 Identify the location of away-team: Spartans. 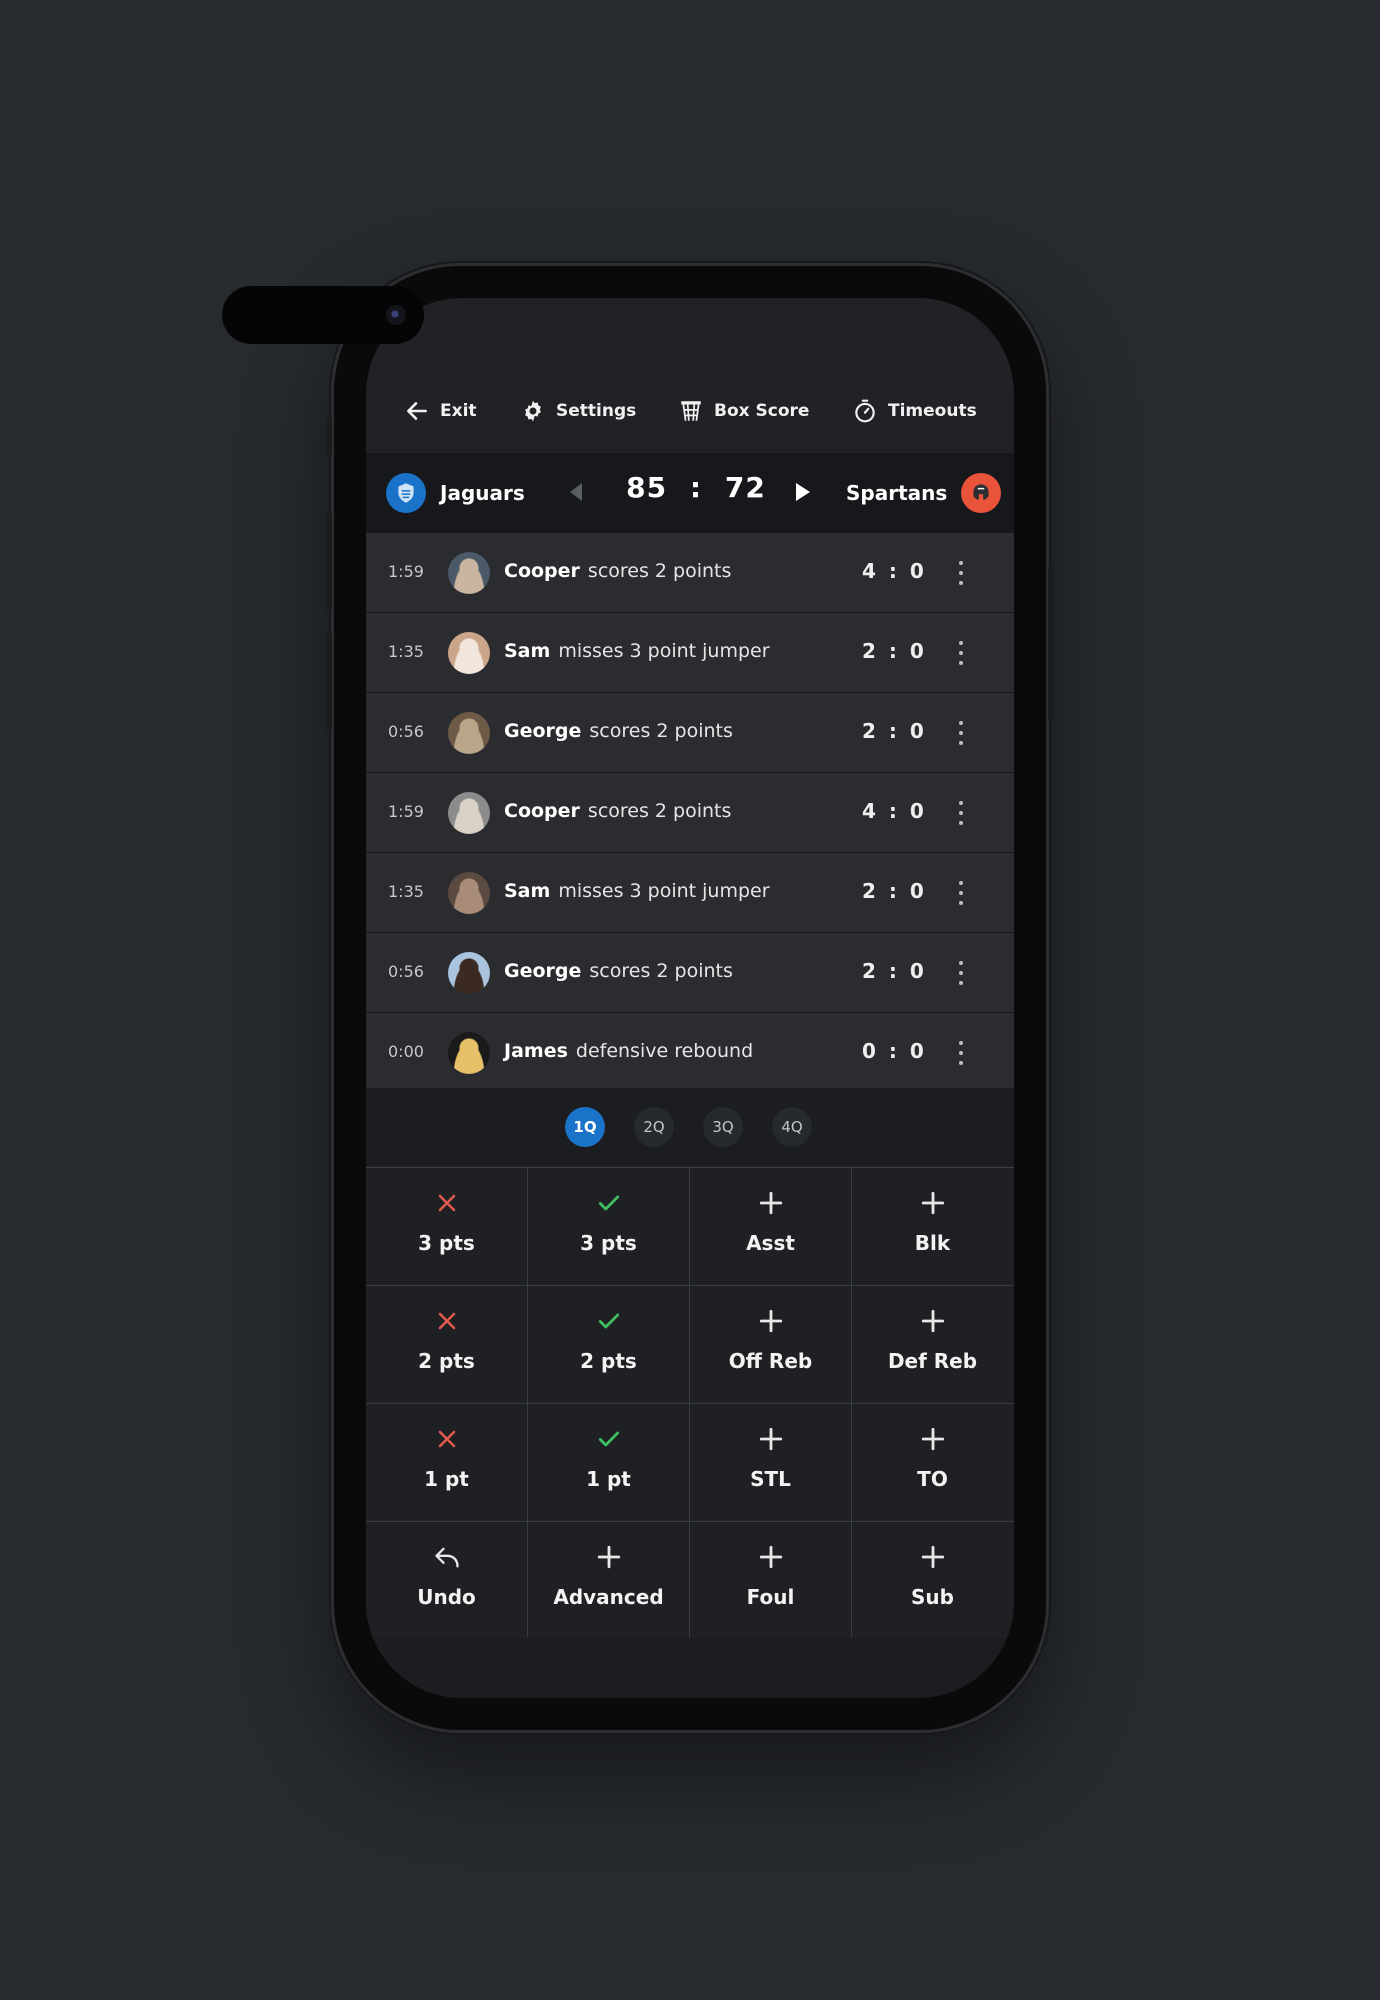
(924, 493).